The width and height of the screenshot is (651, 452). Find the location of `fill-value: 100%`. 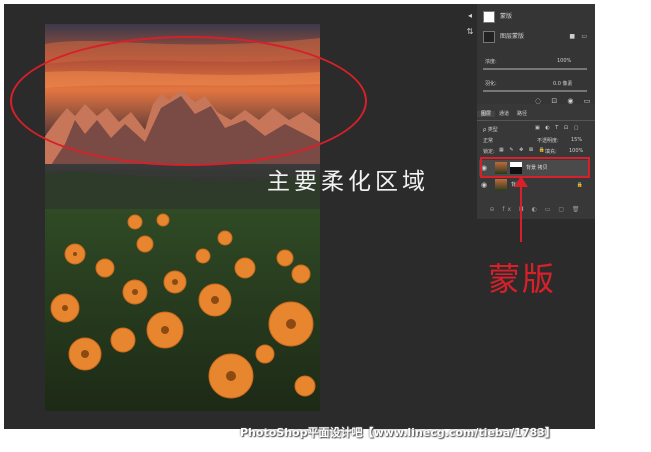

fill-value: 100% is located at coordinates (576, 151).